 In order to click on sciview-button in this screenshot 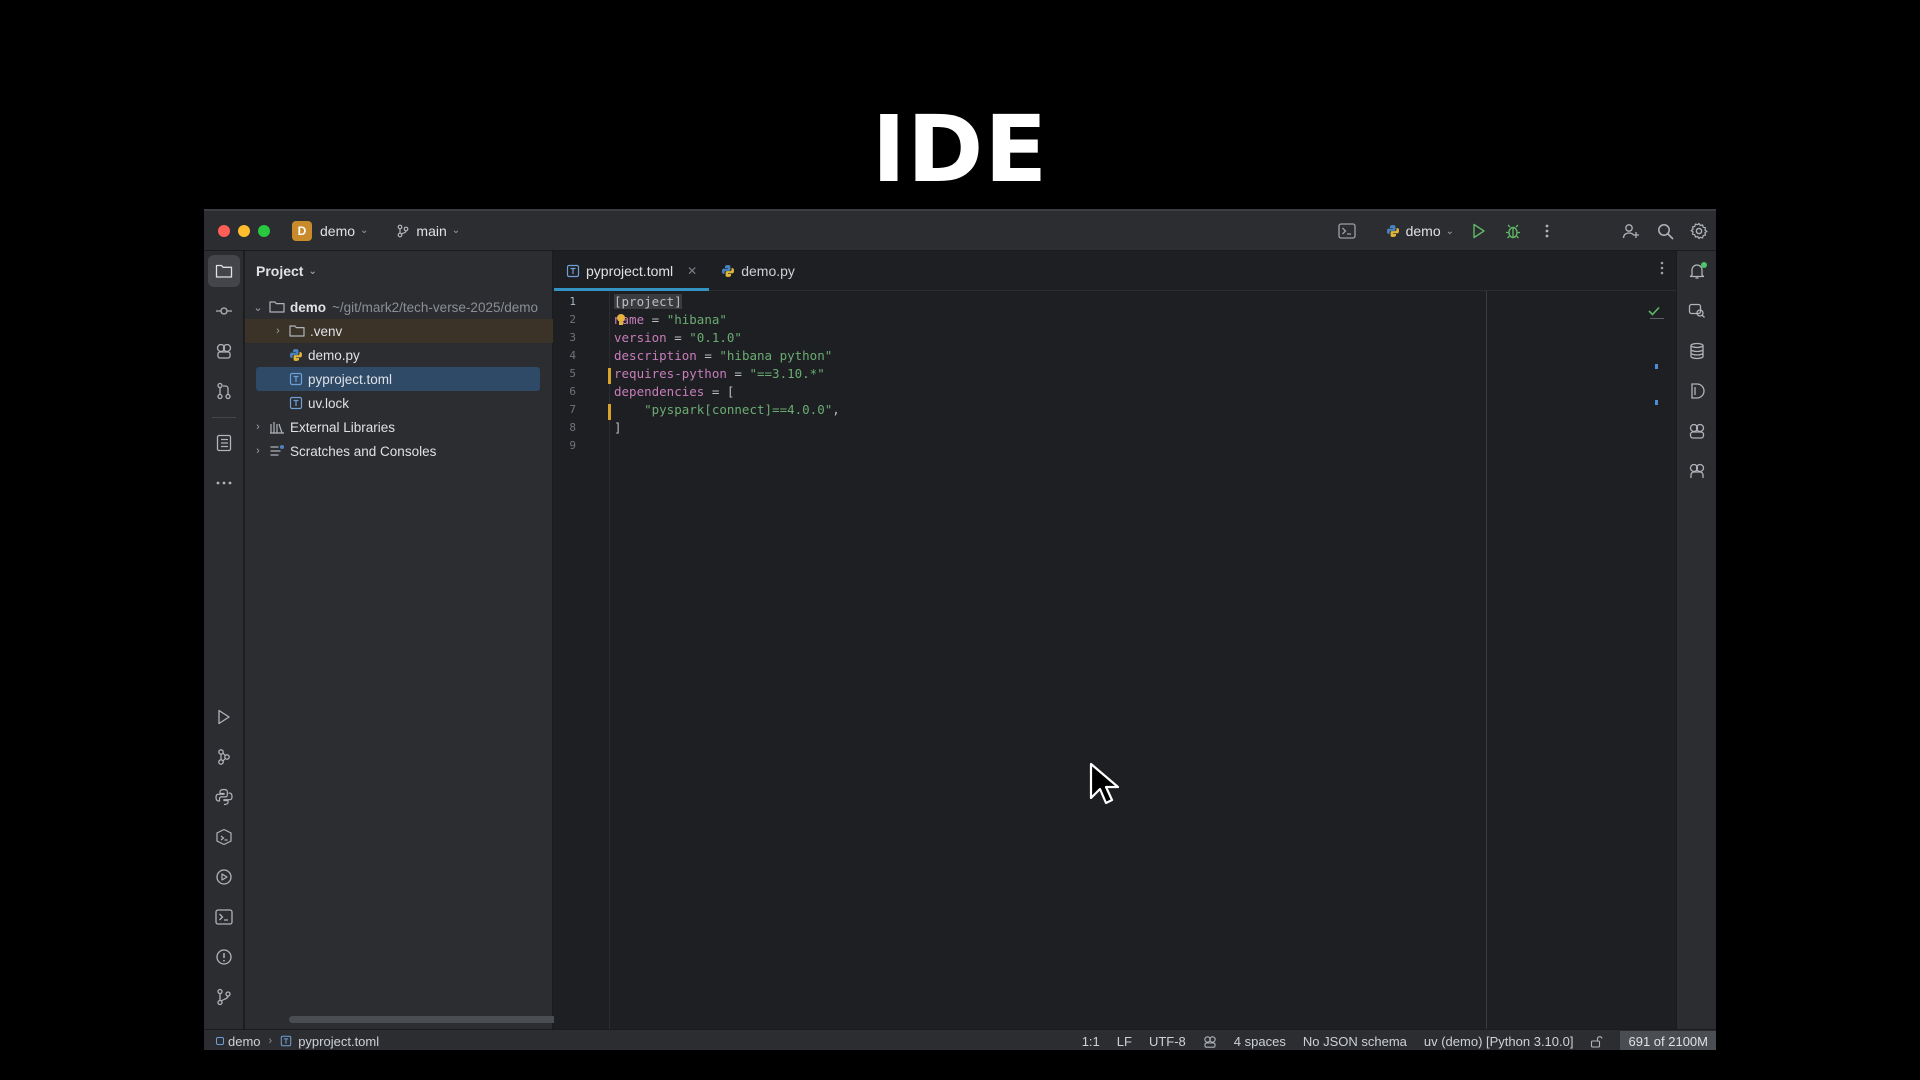, I will do `click(1697, 391)`.